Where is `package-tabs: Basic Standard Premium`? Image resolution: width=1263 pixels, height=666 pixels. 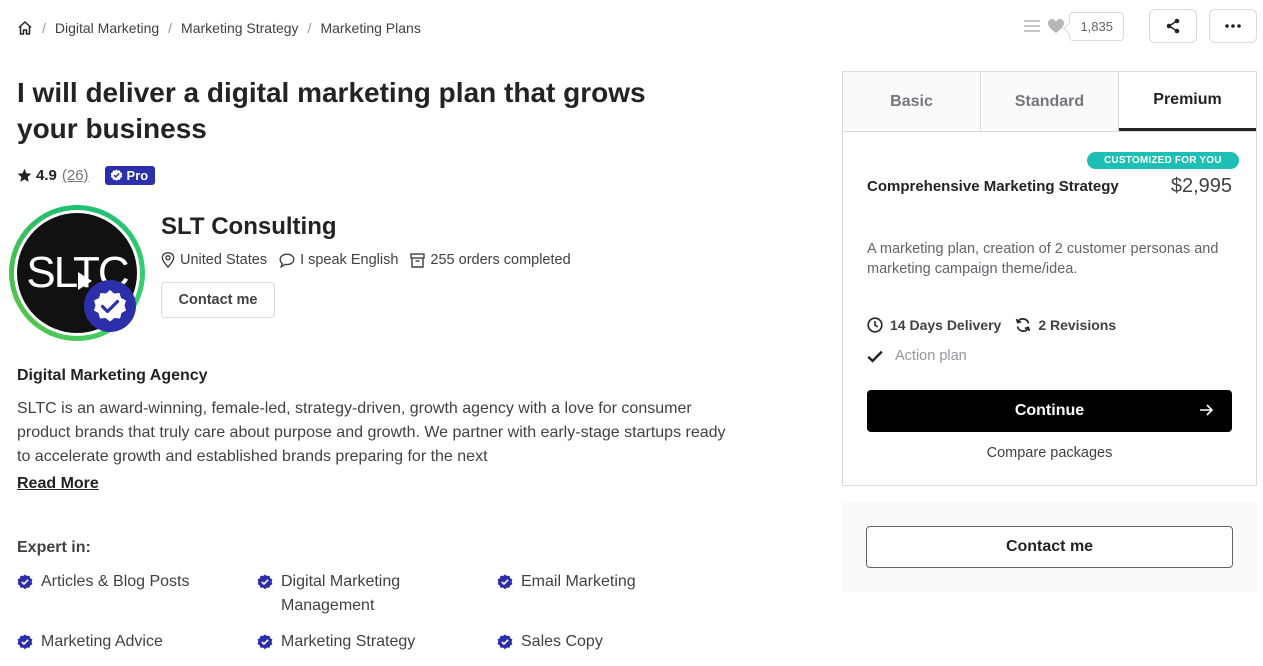
package-tabs: Basic Standard Premium is located at coordinates (1049, 102).